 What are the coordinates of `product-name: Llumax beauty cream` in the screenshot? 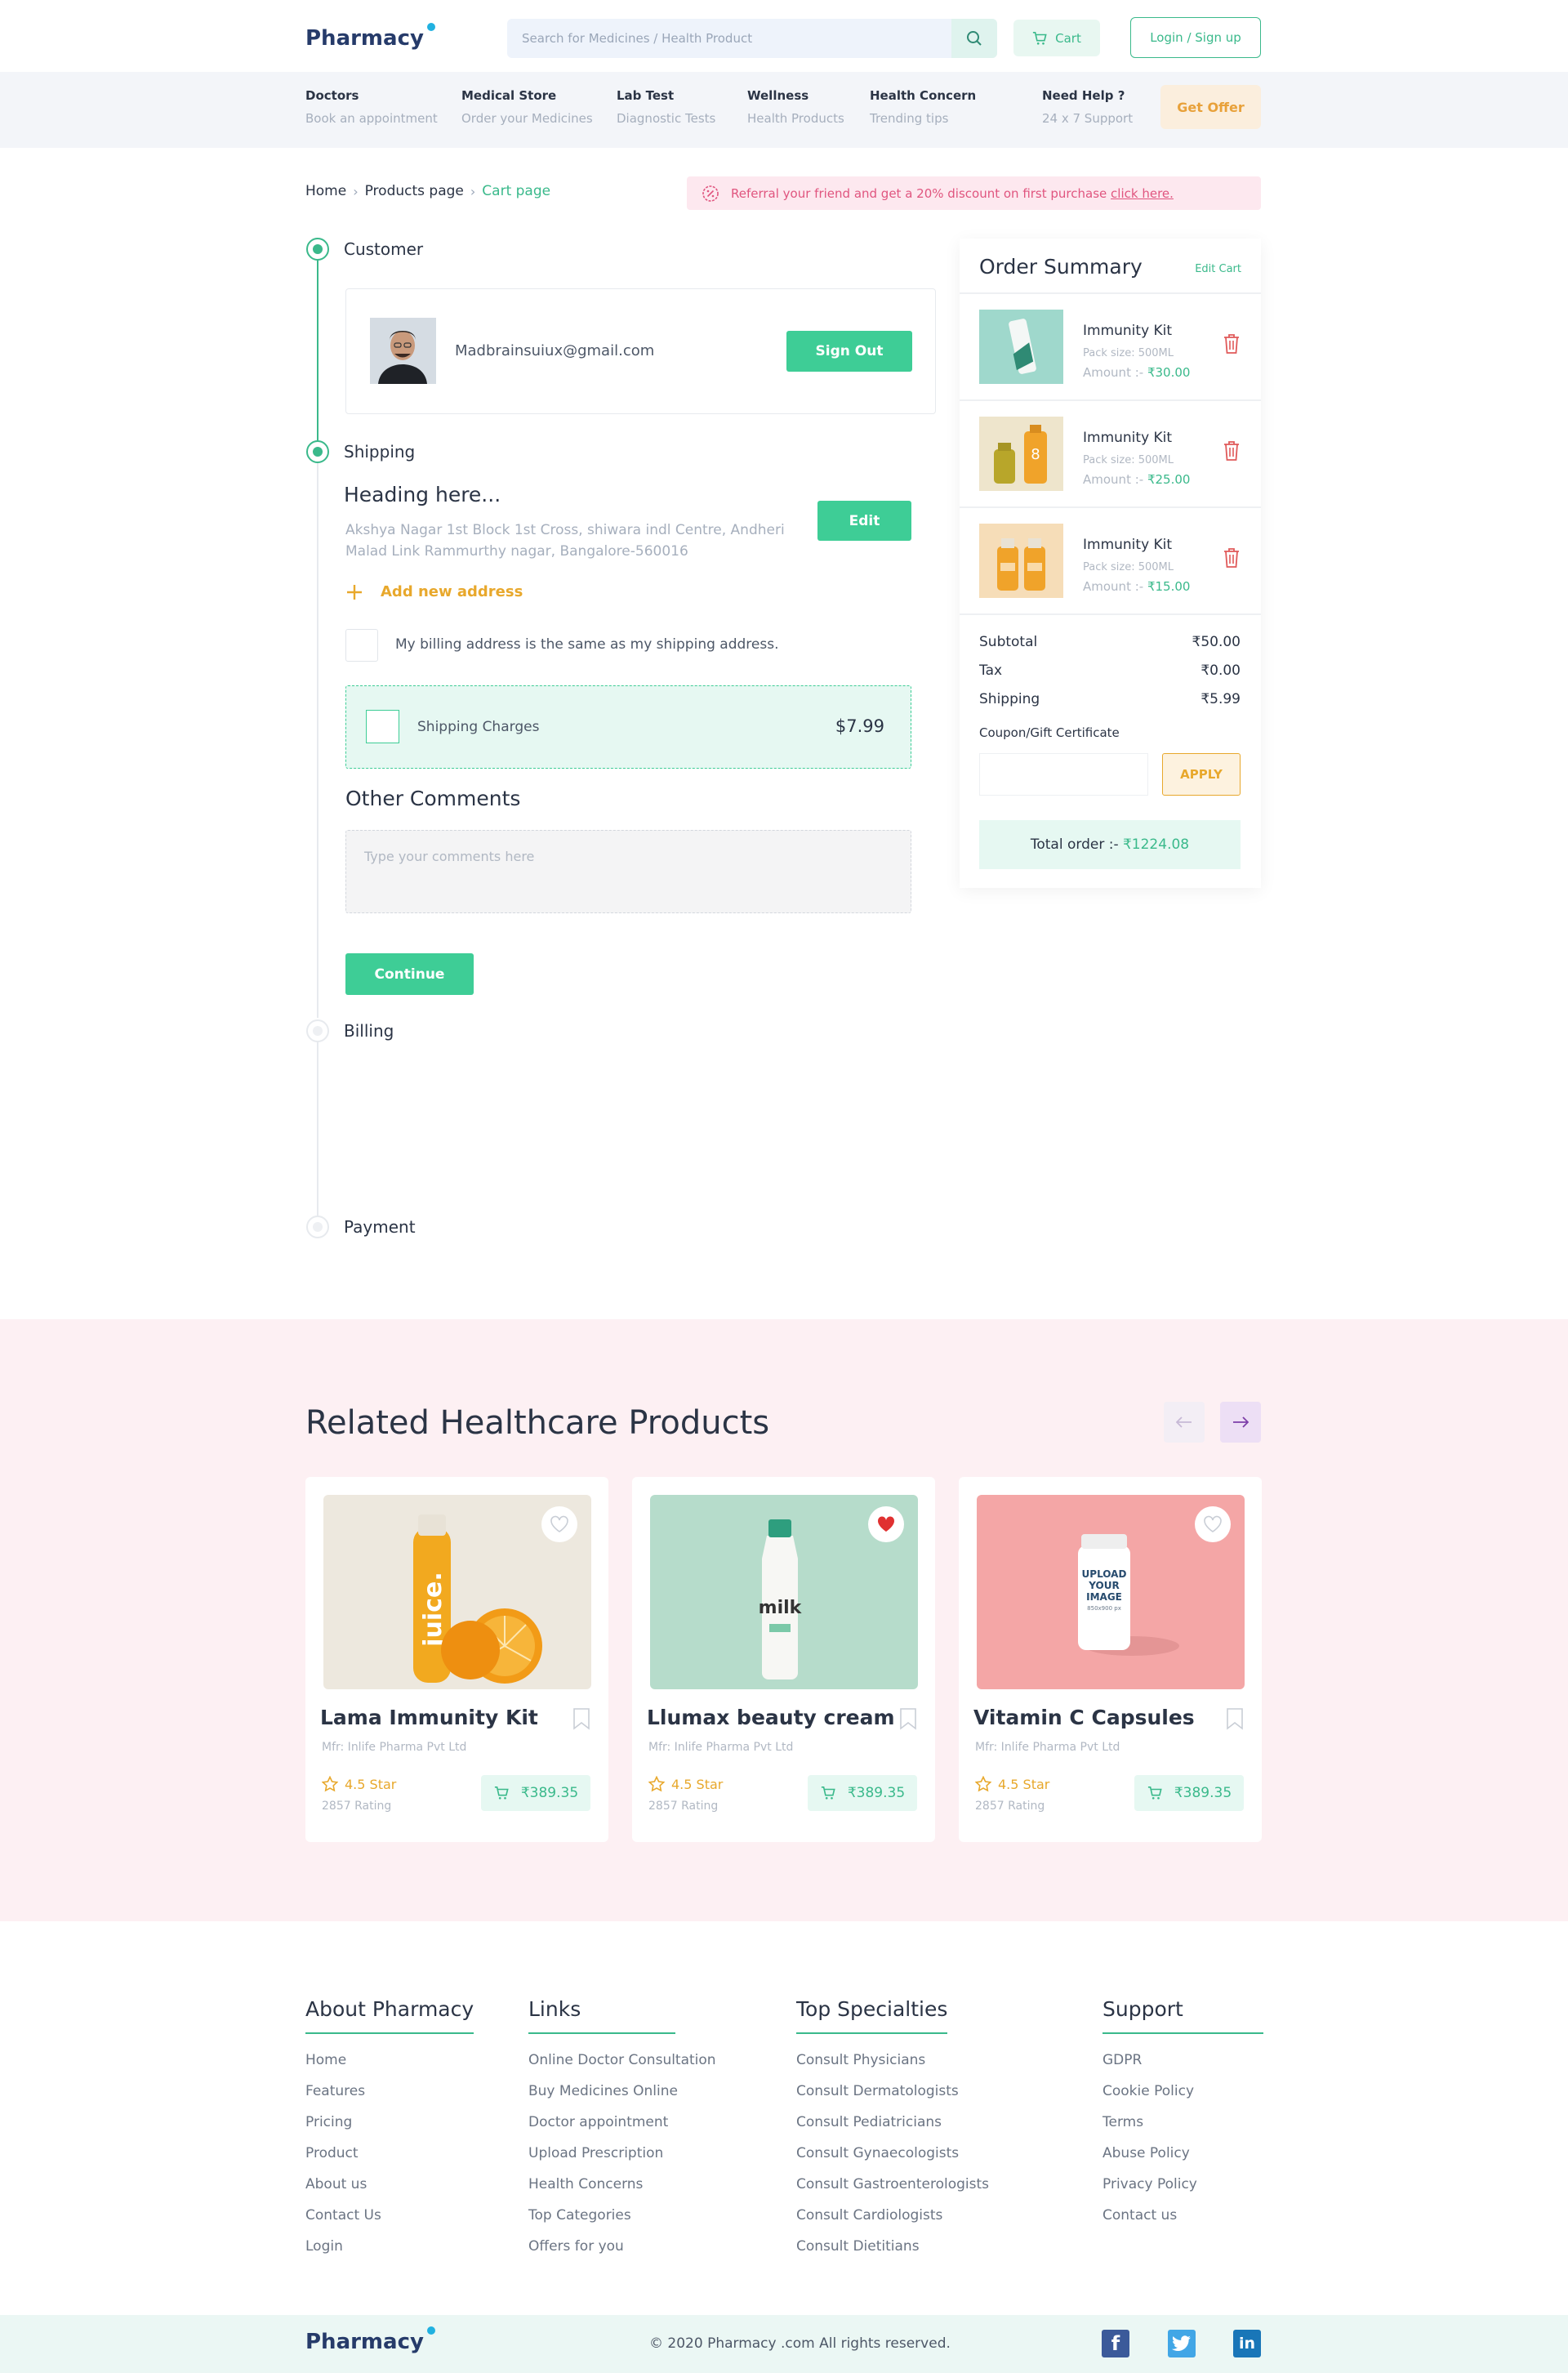 It's located at (771, 1718).